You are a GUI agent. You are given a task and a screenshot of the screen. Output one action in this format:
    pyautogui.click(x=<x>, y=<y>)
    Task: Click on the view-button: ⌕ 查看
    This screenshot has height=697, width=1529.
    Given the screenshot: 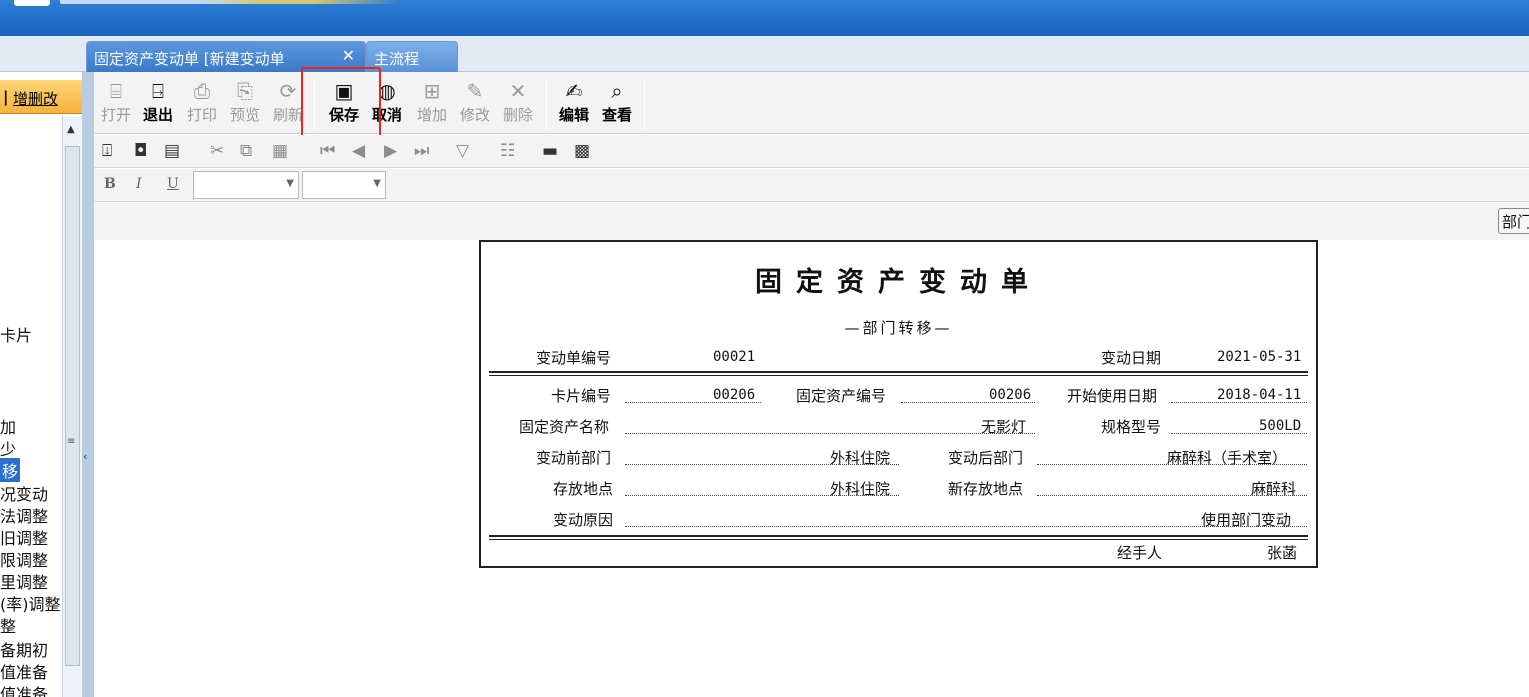 What is the action you would take?
    pyautogui.click(x=617, y=103)
    